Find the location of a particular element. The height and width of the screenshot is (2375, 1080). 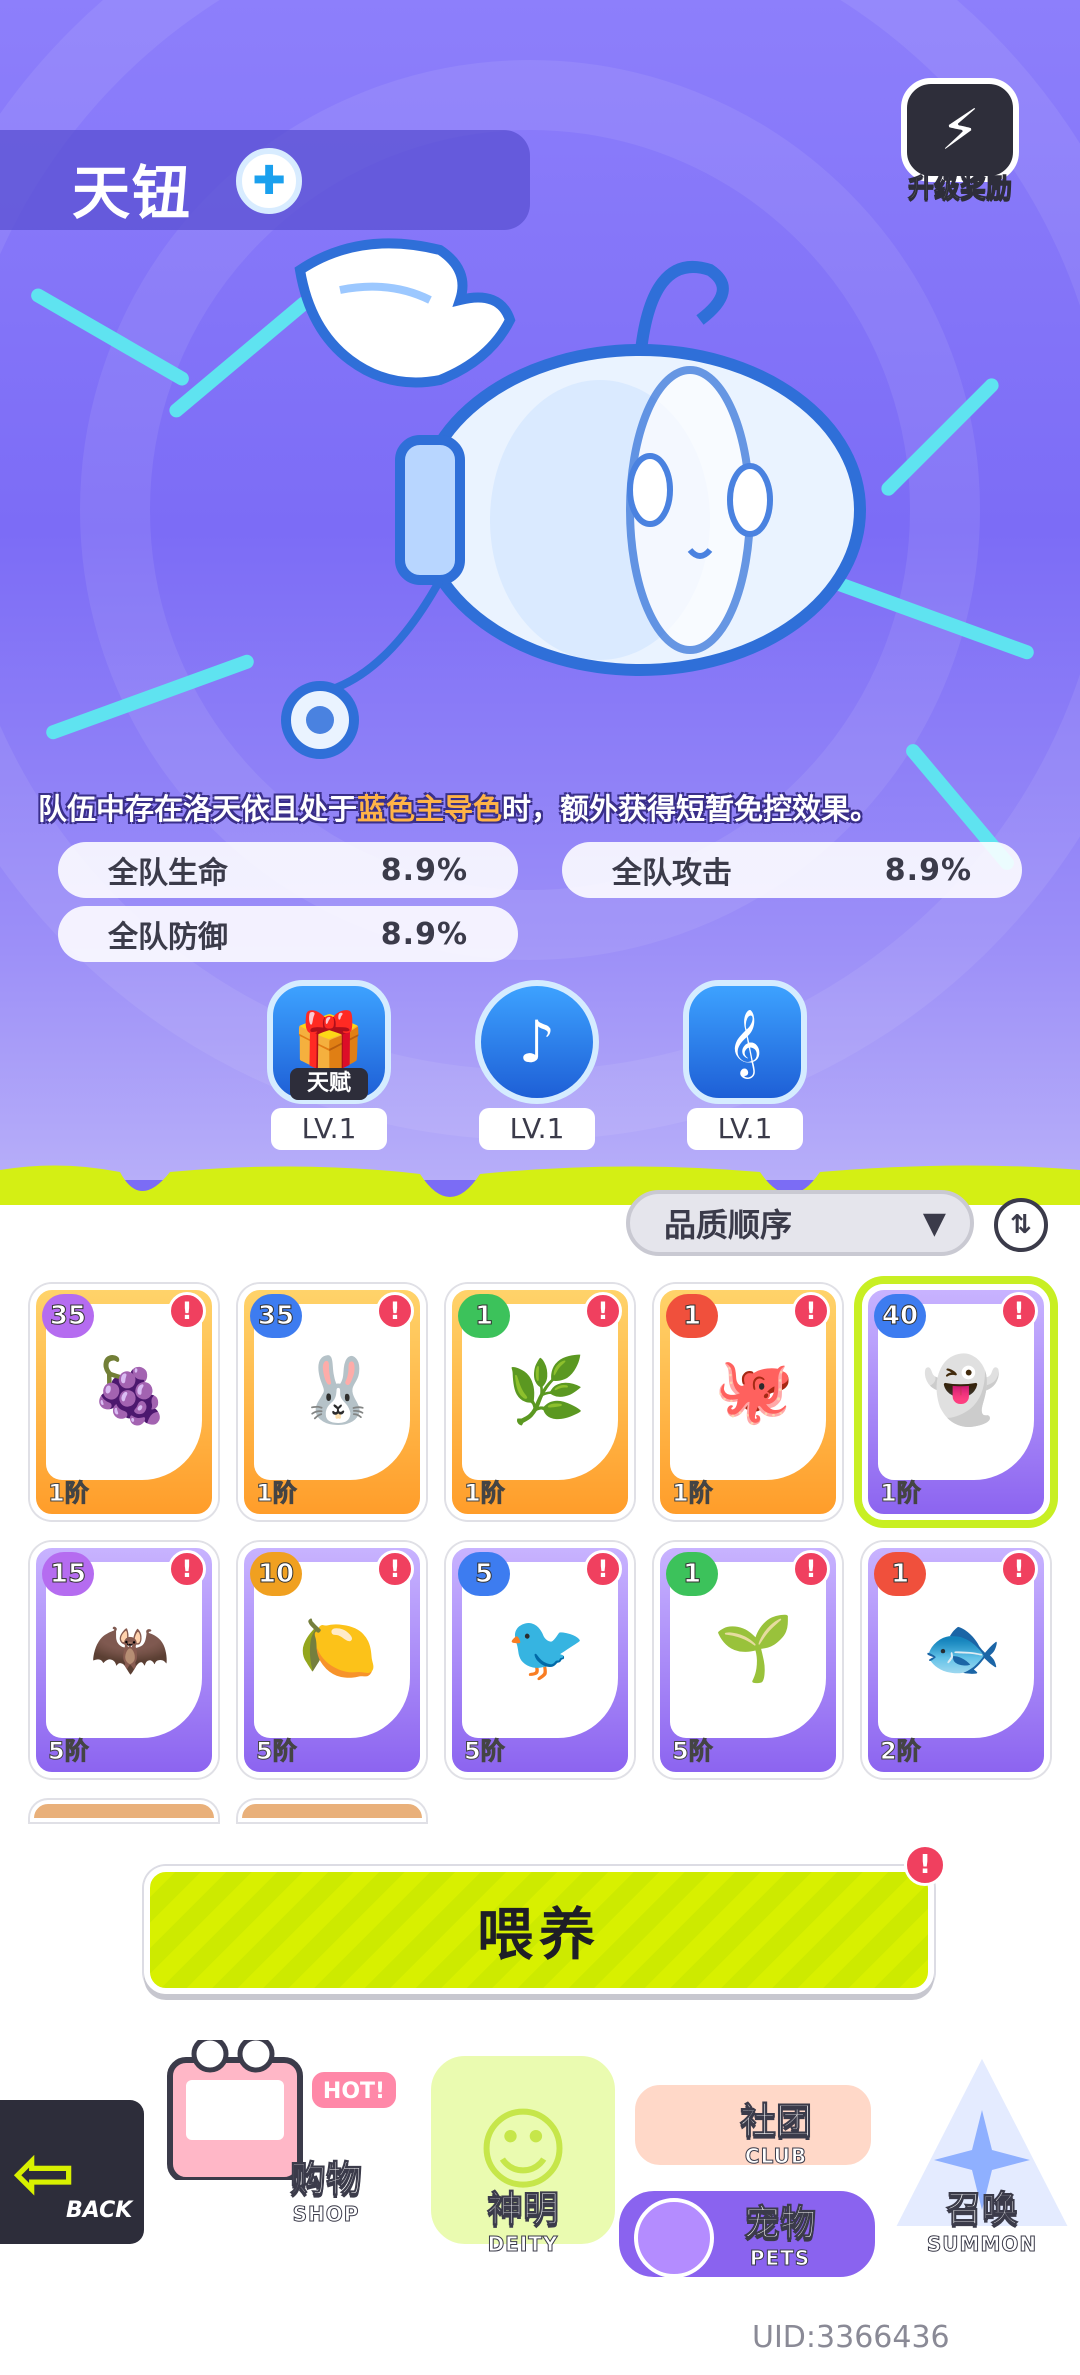

back-button: ⇦ BACK is located at coordinates (75, 2172).